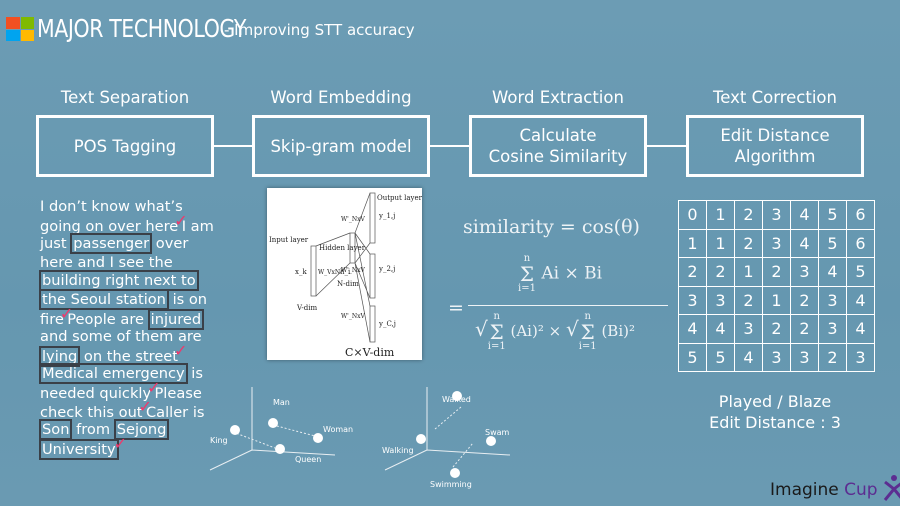  I want to click on yc-label: y_C,j, so click(387, 324).